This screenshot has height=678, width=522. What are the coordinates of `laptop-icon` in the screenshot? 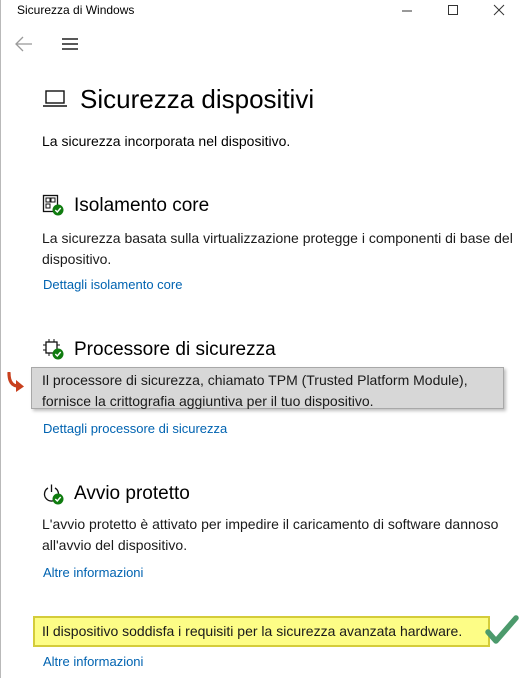 It's located at (55, 98).